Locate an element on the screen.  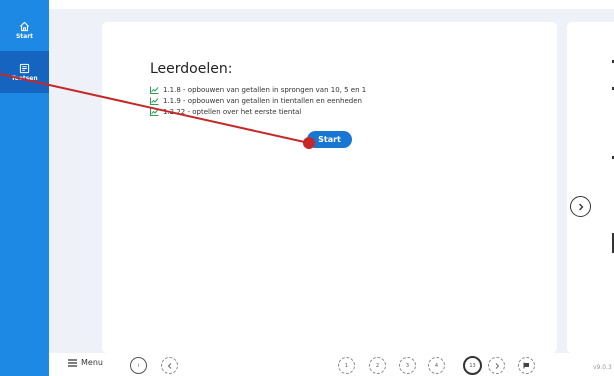
page-number: 4 is located at coordinates (436, 365).